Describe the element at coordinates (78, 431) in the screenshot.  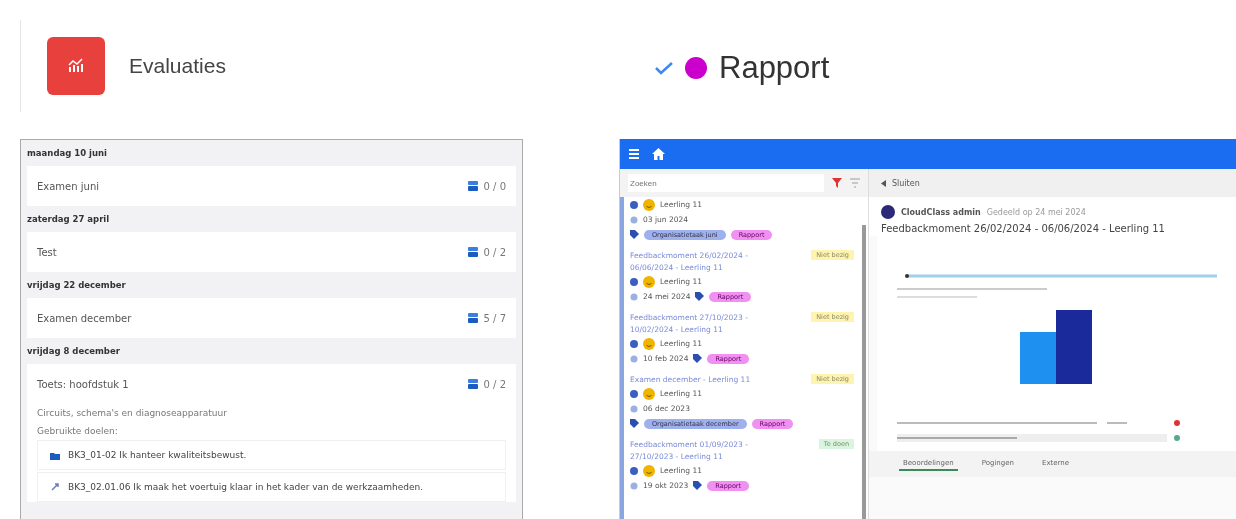
I see `goals-label: Gebruikte doelen:` at that location.